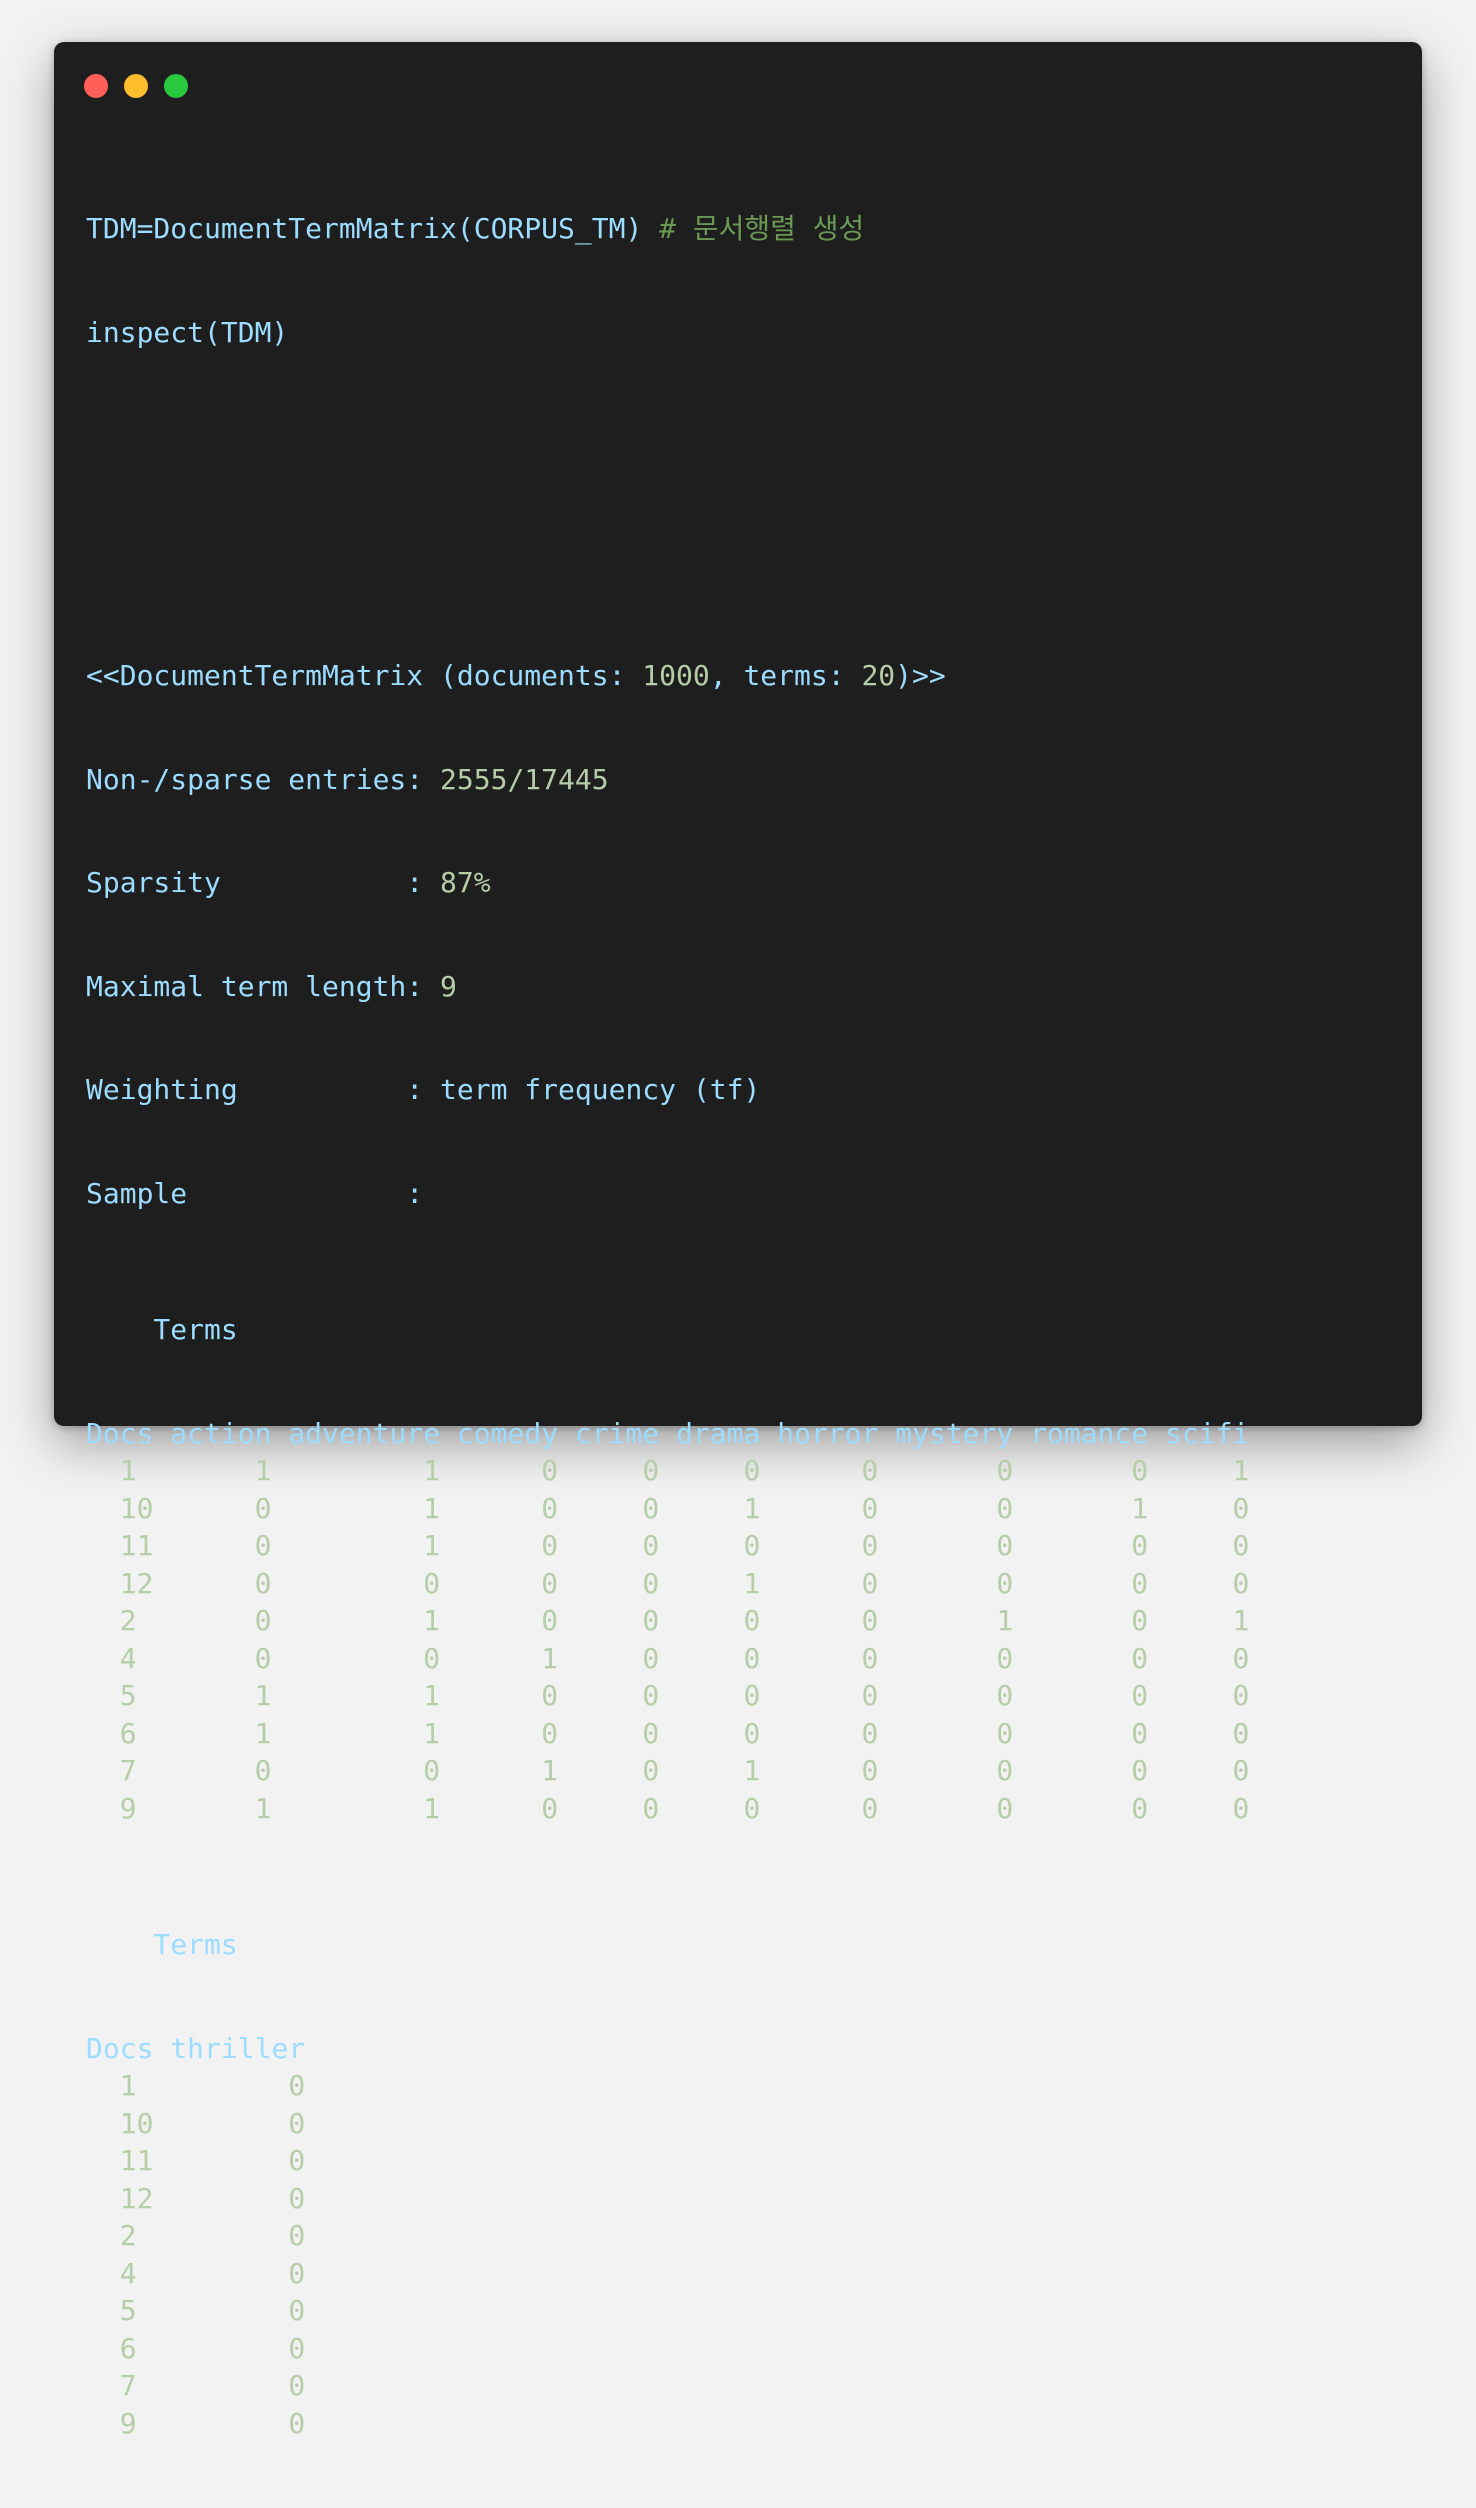 This screenshot has width=1476, height=2508. What do you see at coordinates (136, 2123) in the screenshot?
I see `doc-id: 10` at bounding box center [136, 2123].